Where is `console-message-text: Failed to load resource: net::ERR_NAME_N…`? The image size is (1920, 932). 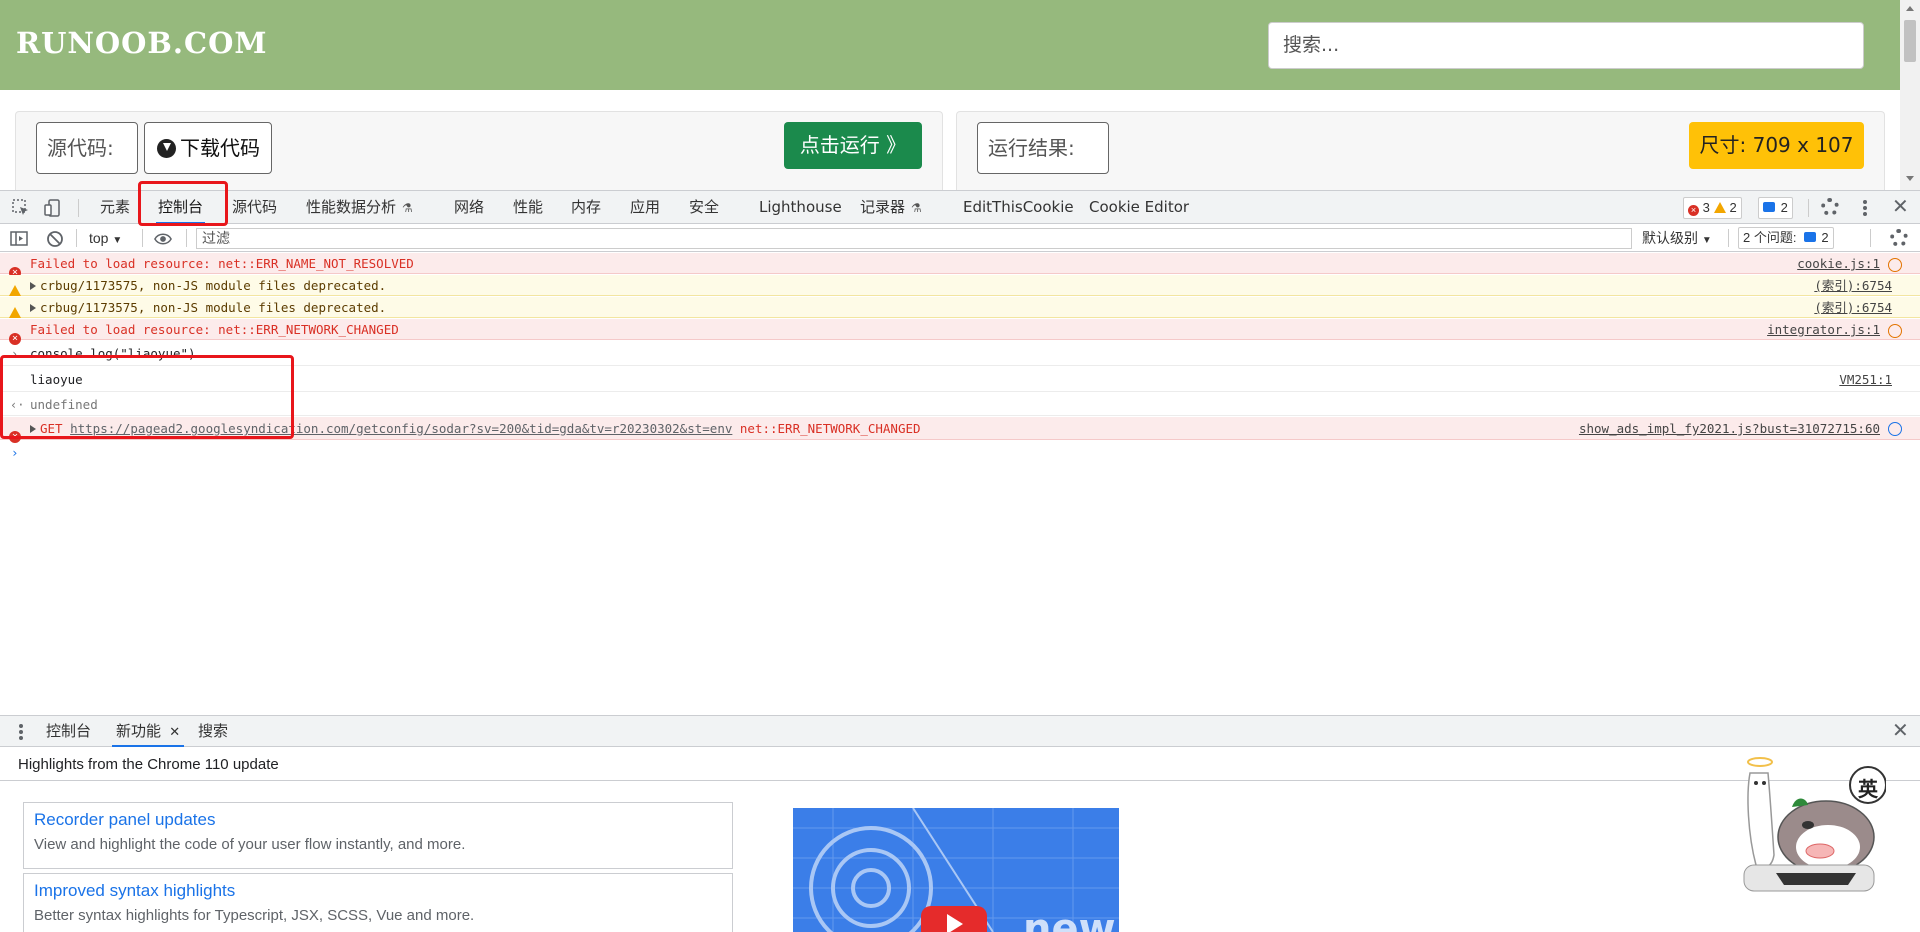 console-message-text: Failed to load resource: net::ERR_NAME_N… is located at coordinates (222, 263).